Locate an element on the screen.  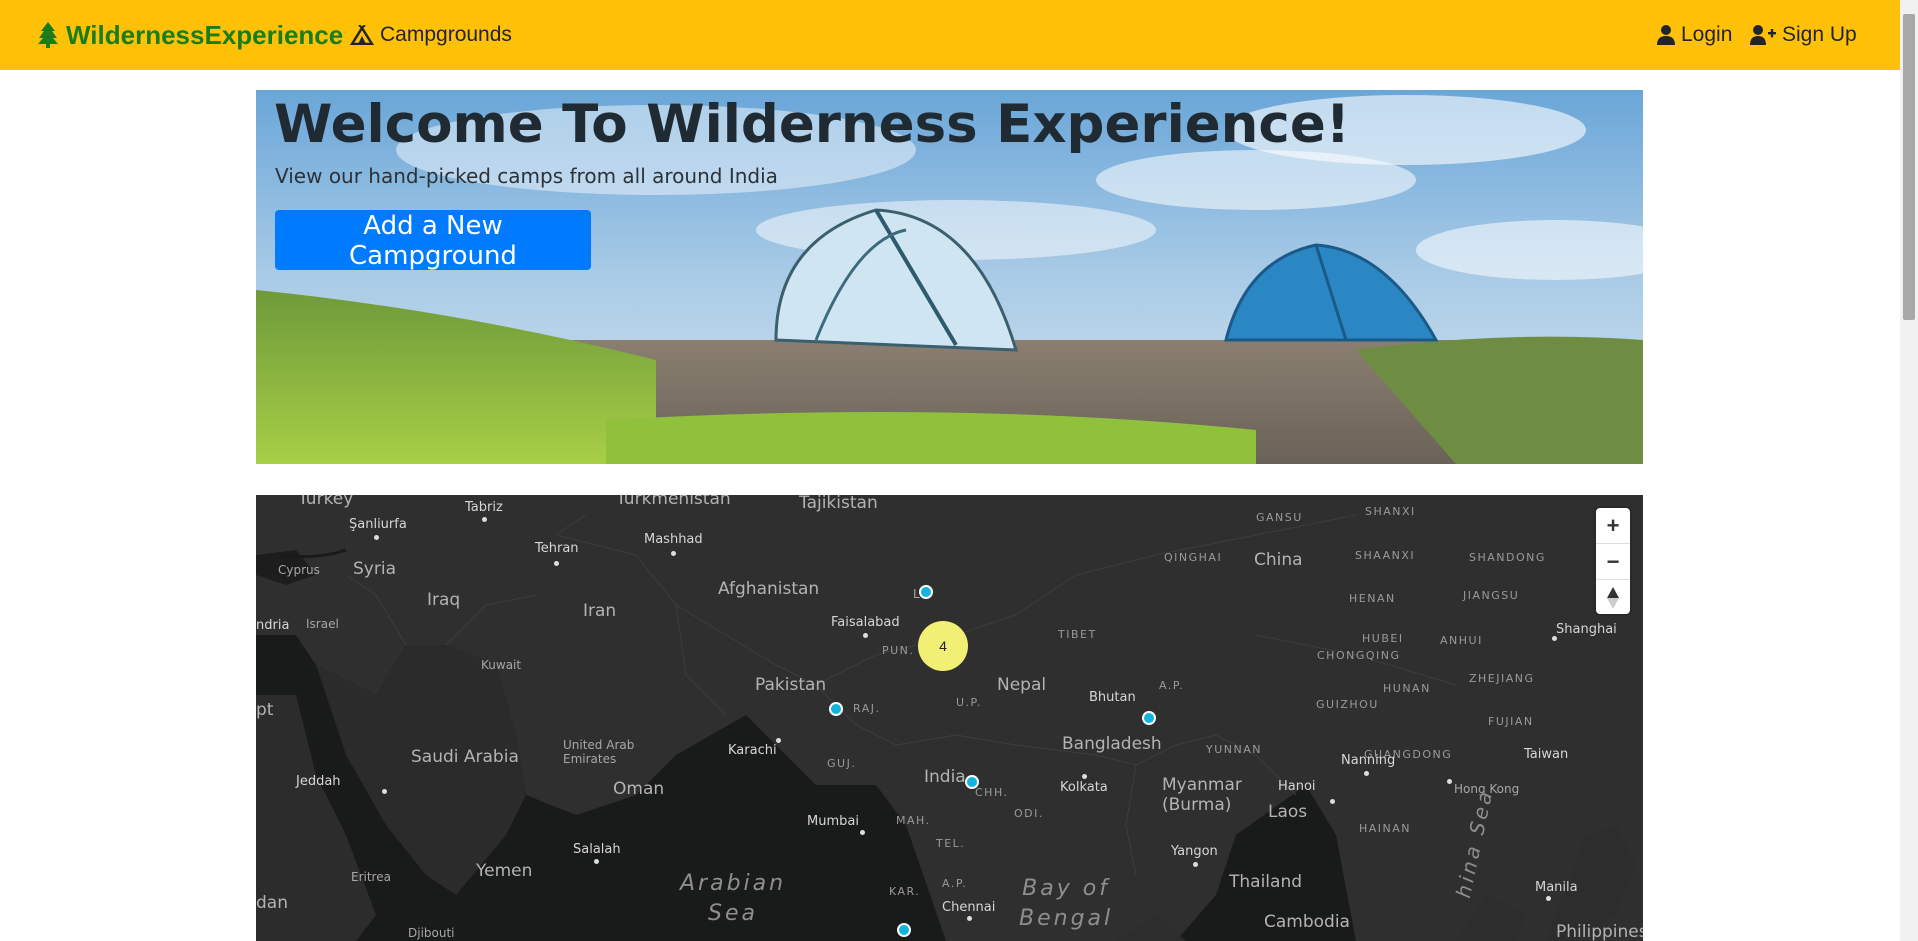
compass-button is located at coordinates (1613, 597).